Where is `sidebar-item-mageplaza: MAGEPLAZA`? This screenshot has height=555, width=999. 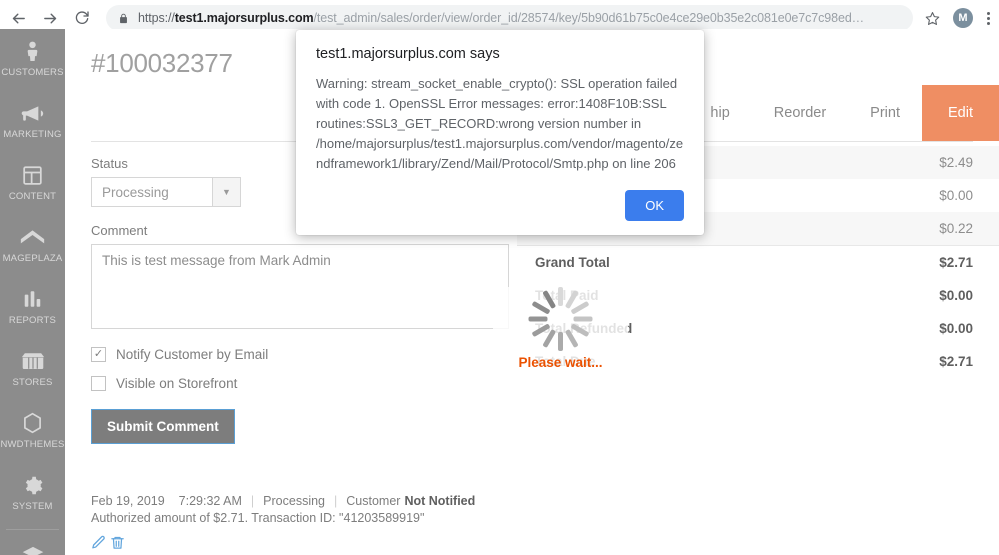
sidebar-item-mageplaza: MAGEPLAZA is located at coordinates (32, 246).